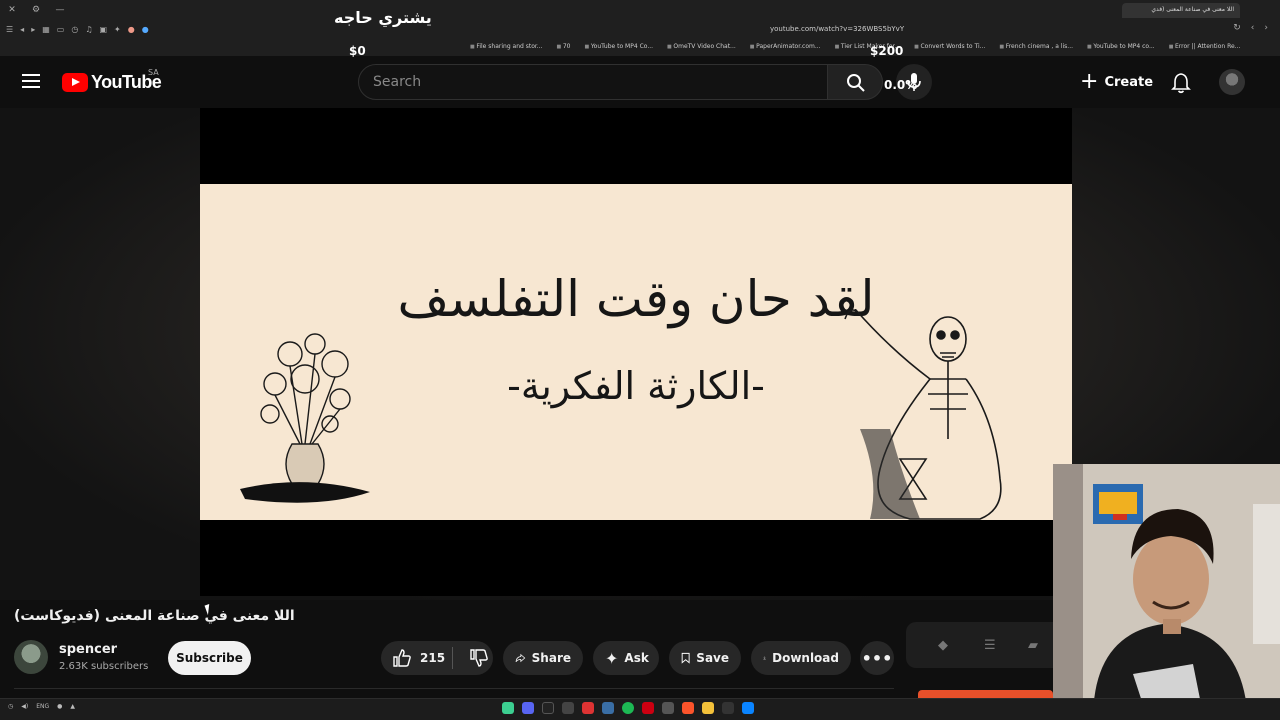 The image size is (1280, 720). I want to click on bookmark-item: 70, so click(564, 46).